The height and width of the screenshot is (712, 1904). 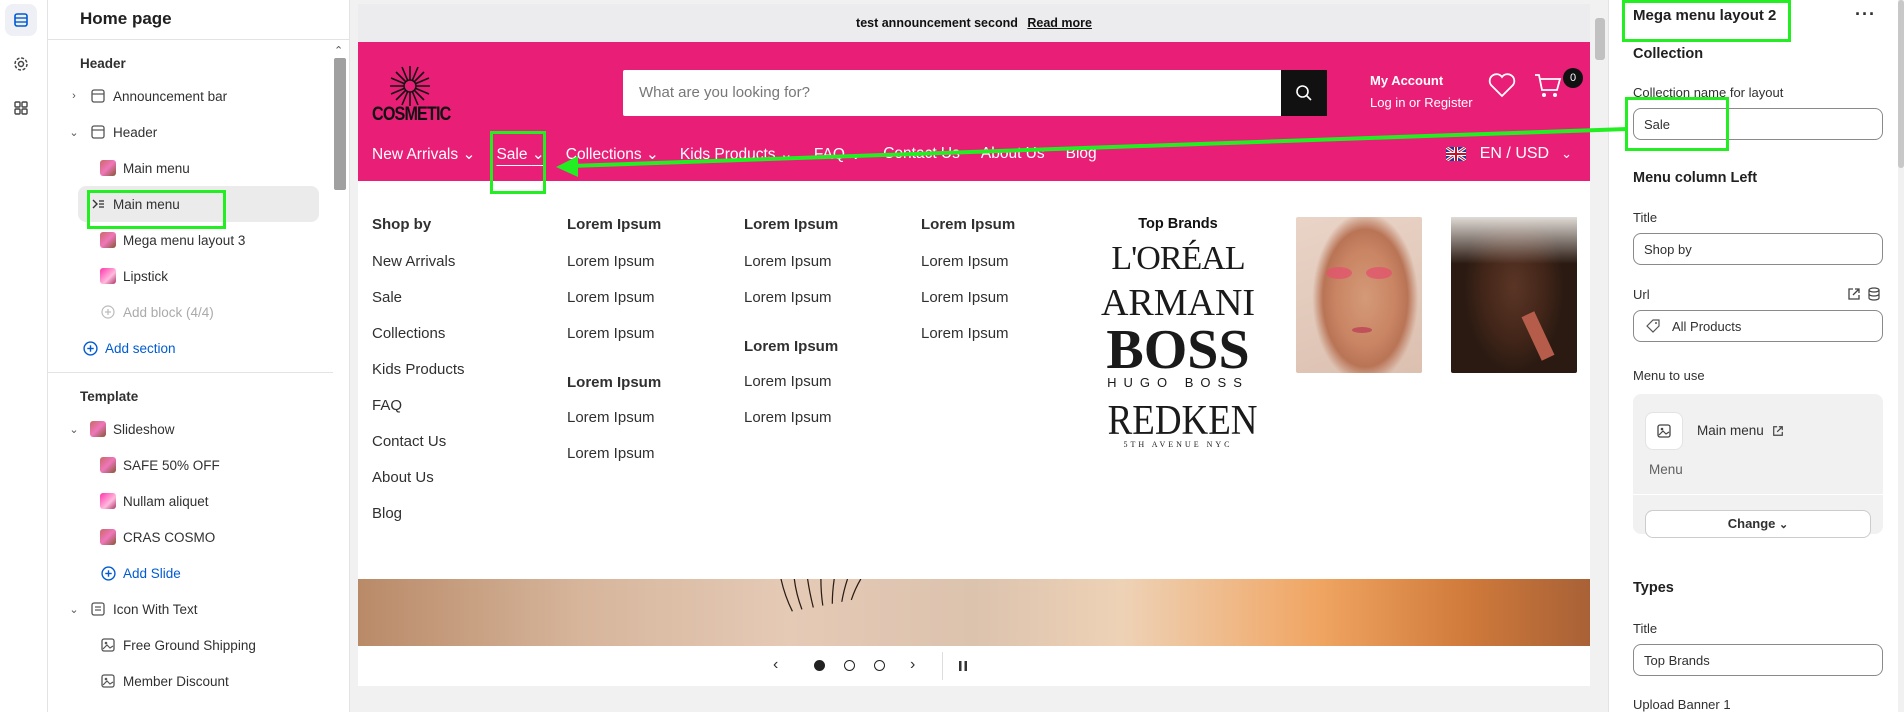 I want to click on mega-link: Sale, so click(x=418, y=298).